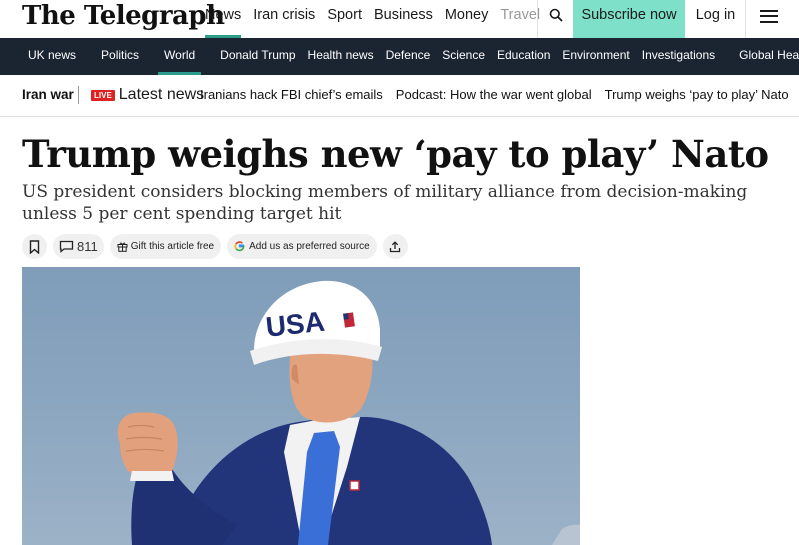 The height and width of the screenshot is (545, 799). What do you see at coordinates (284, 19) in the screenshot?
I see `nav-item-iran-crisis: Iran crisis` at bounding box center [284, 19].